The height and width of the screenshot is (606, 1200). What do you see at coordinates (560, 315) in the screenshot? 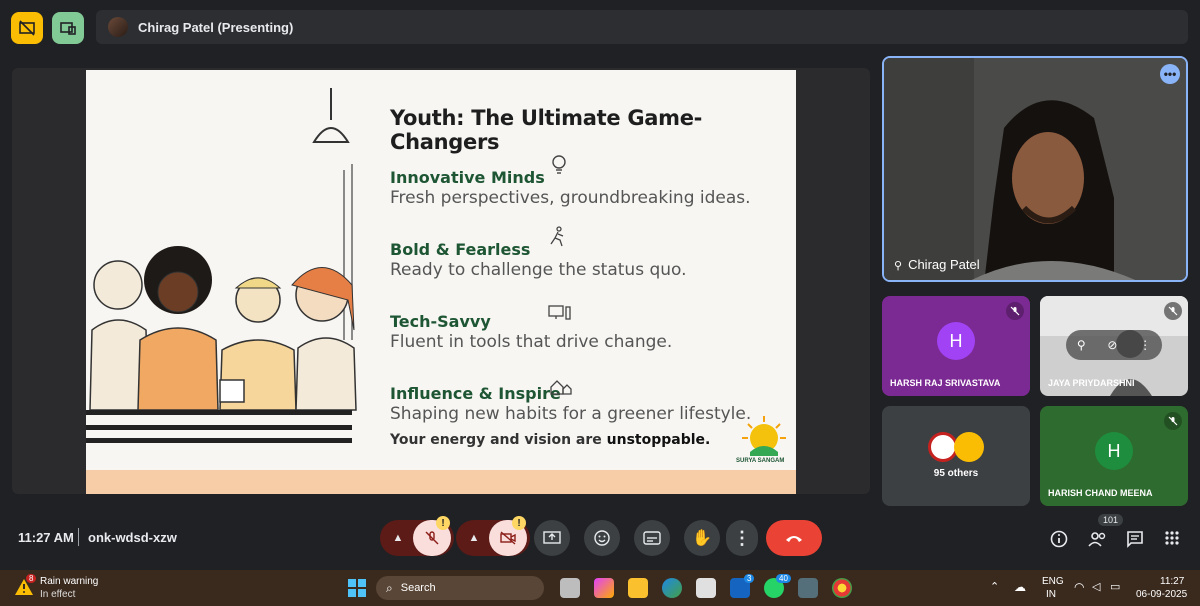
I see `computer-icon` at bounding box center [560, 315].